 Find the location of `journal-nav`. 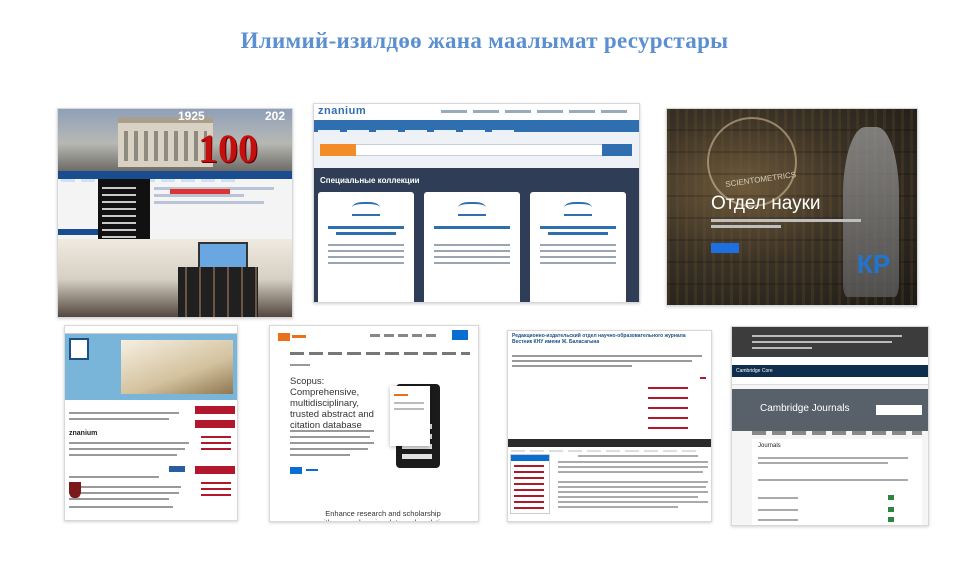

journal-nav is located at coordinates (609, 445).